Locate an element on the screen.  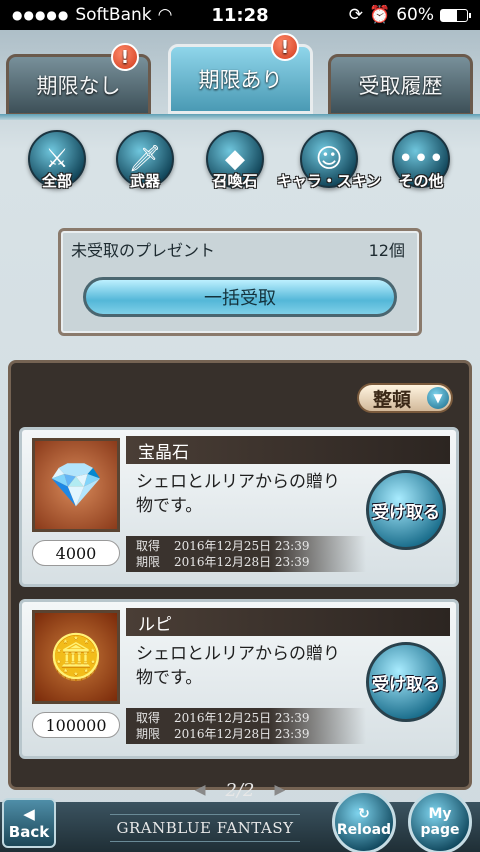
filter-weapon: 🗡 武器 is located at coordinates (145, 166).